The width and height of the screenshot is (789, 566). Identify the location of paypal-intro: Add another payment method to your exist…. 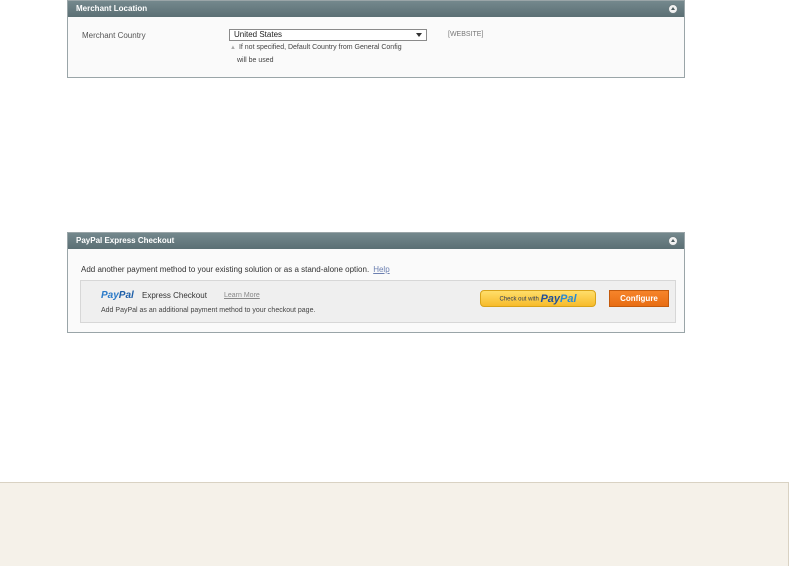
(235, 269).